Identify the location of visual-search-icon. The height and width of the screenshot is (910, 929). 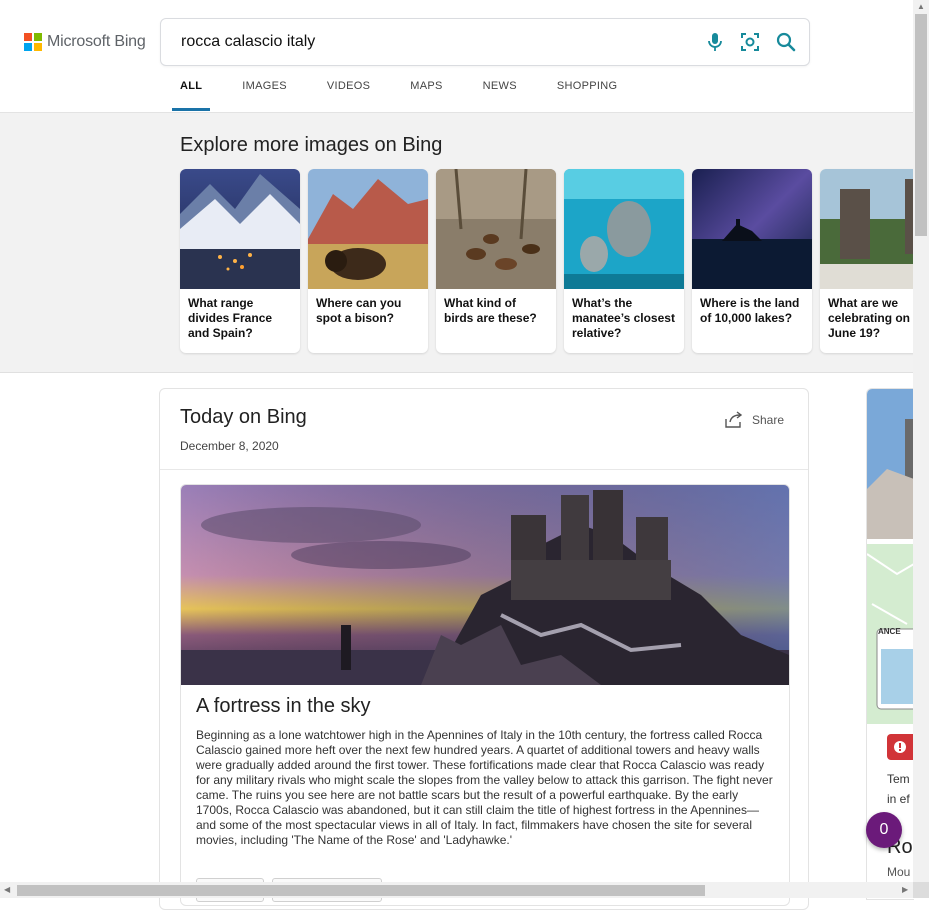
(750, 42).